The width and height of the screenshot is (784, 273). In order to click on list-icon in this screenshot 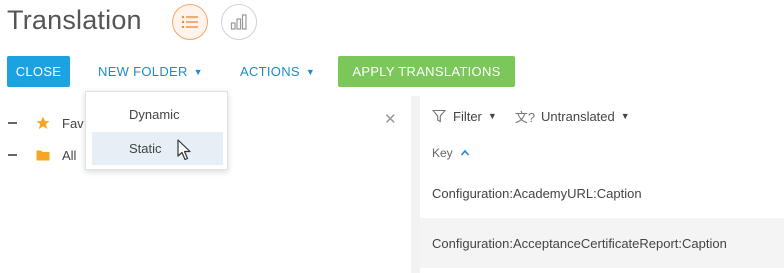, I will do `click(189, 22)`.